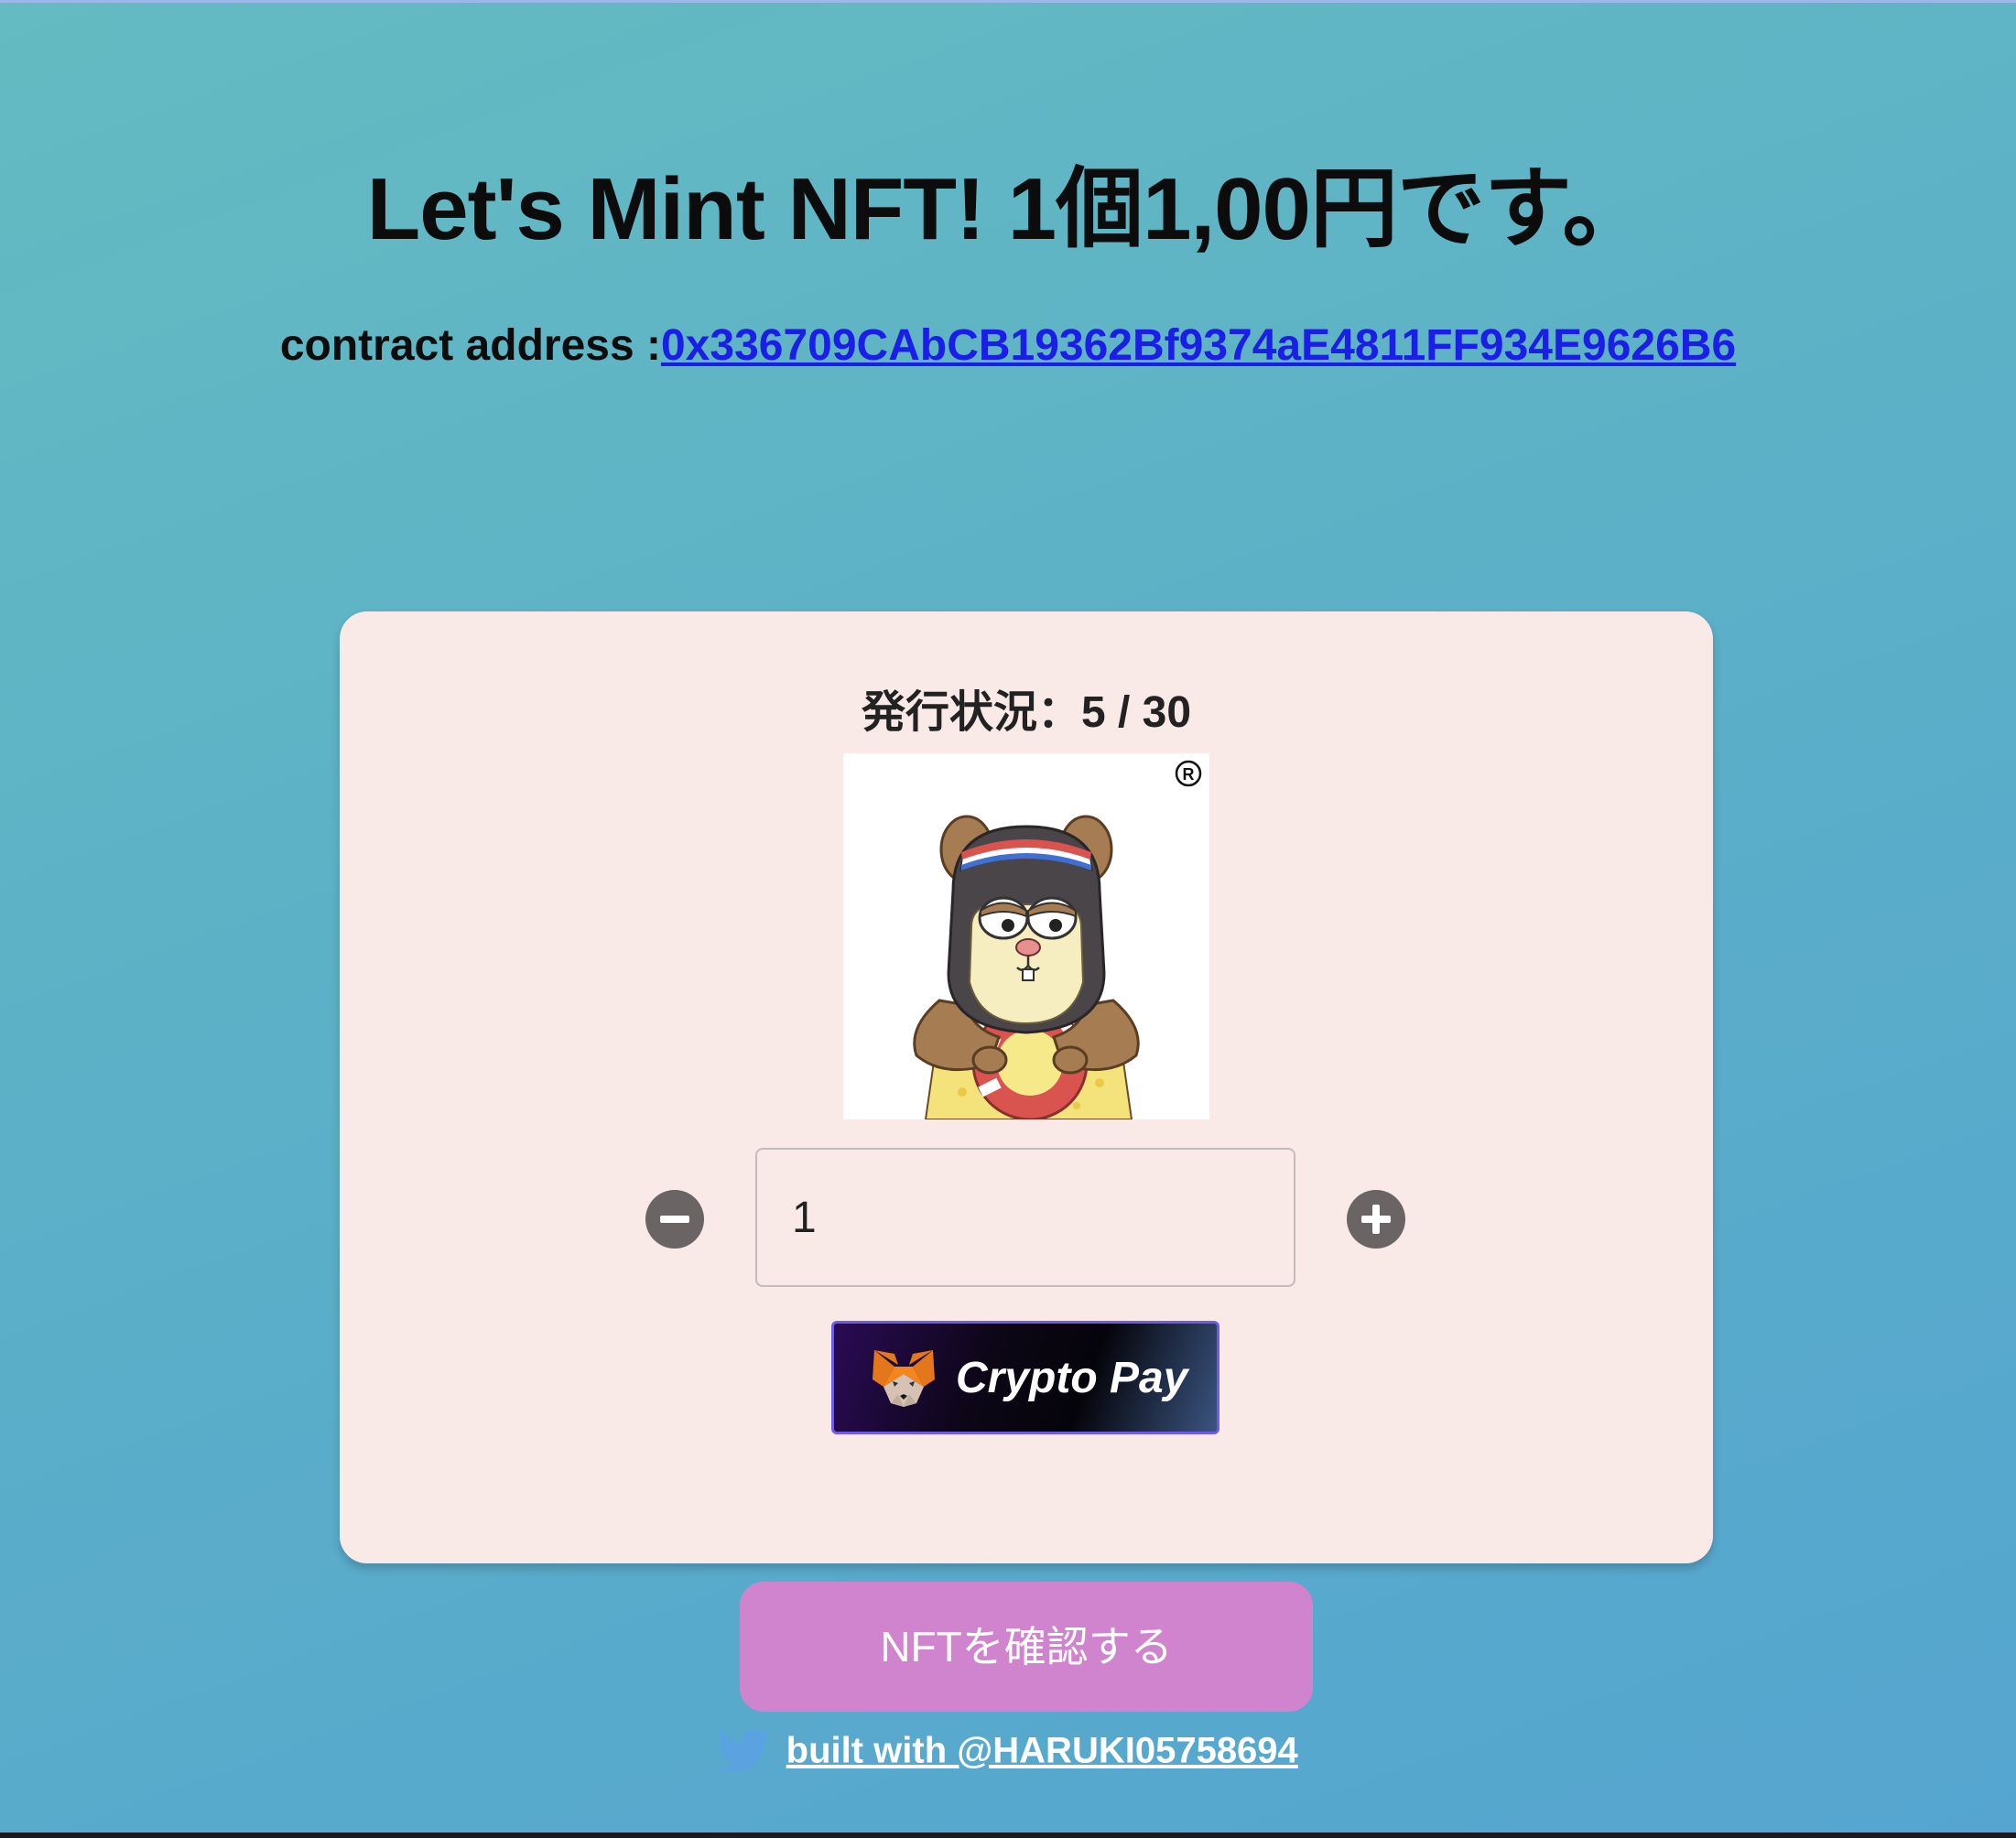  Describe the element at coordinates (904, 1379) in the screenshot. I see `metamask-fox-icon` at that location.